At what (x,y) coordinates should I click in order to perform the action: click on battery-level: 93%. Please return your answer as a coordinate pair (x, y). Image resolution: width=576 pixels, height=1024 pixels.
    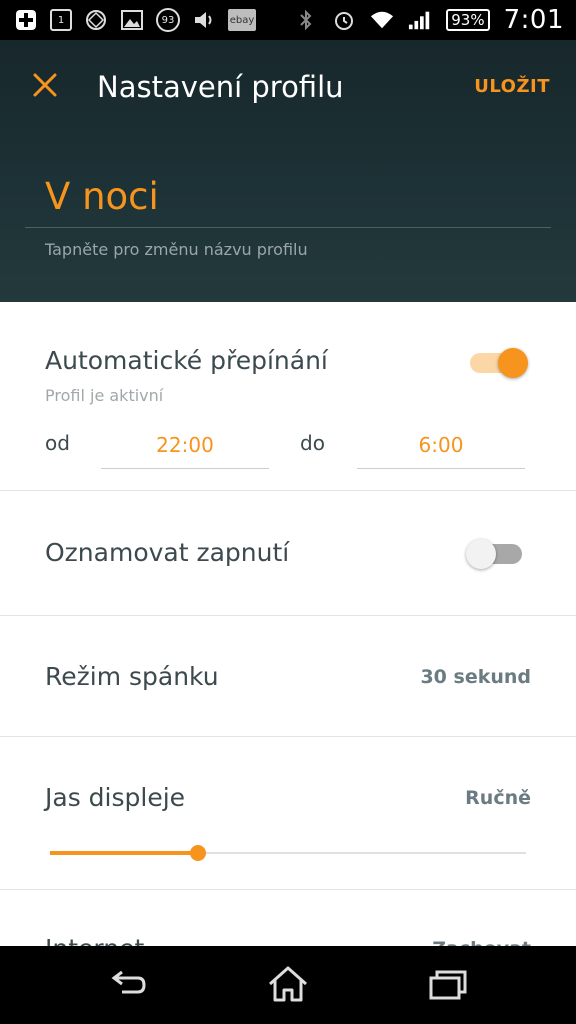
    Looking at the image, I should click on (468, 20).